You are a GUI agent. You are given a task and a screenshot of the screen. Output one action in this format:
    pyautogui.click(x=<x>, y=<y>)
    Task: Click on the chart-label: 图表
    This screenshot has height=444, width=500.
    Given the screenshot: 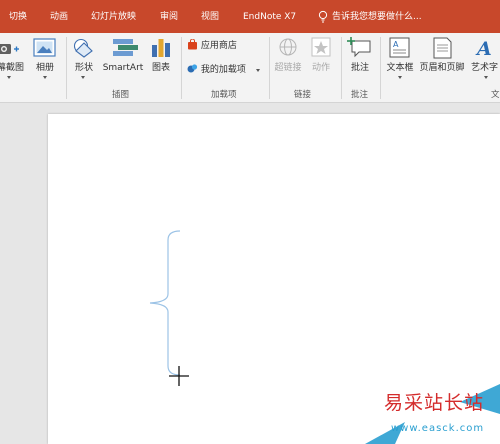 What is the action you would take?
    pyautogui.click(x=160, y=68)
    